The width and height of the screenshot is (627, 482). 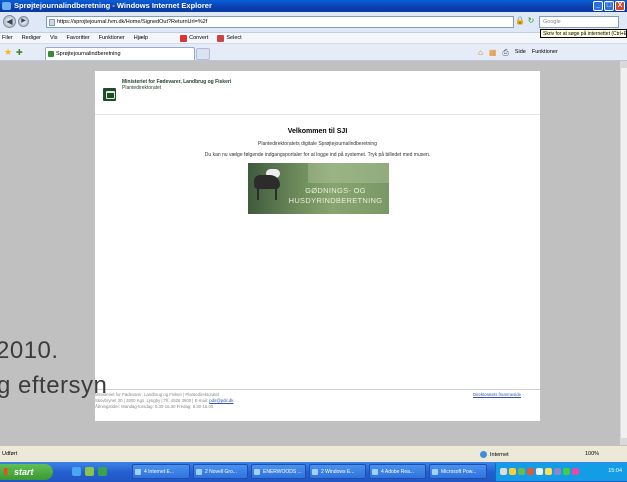 What do you see at coordinates (88, 54) in the screenshot?
I see `tab-label: Sprøjtejournalindberetning` at bounding box center [88, 54].